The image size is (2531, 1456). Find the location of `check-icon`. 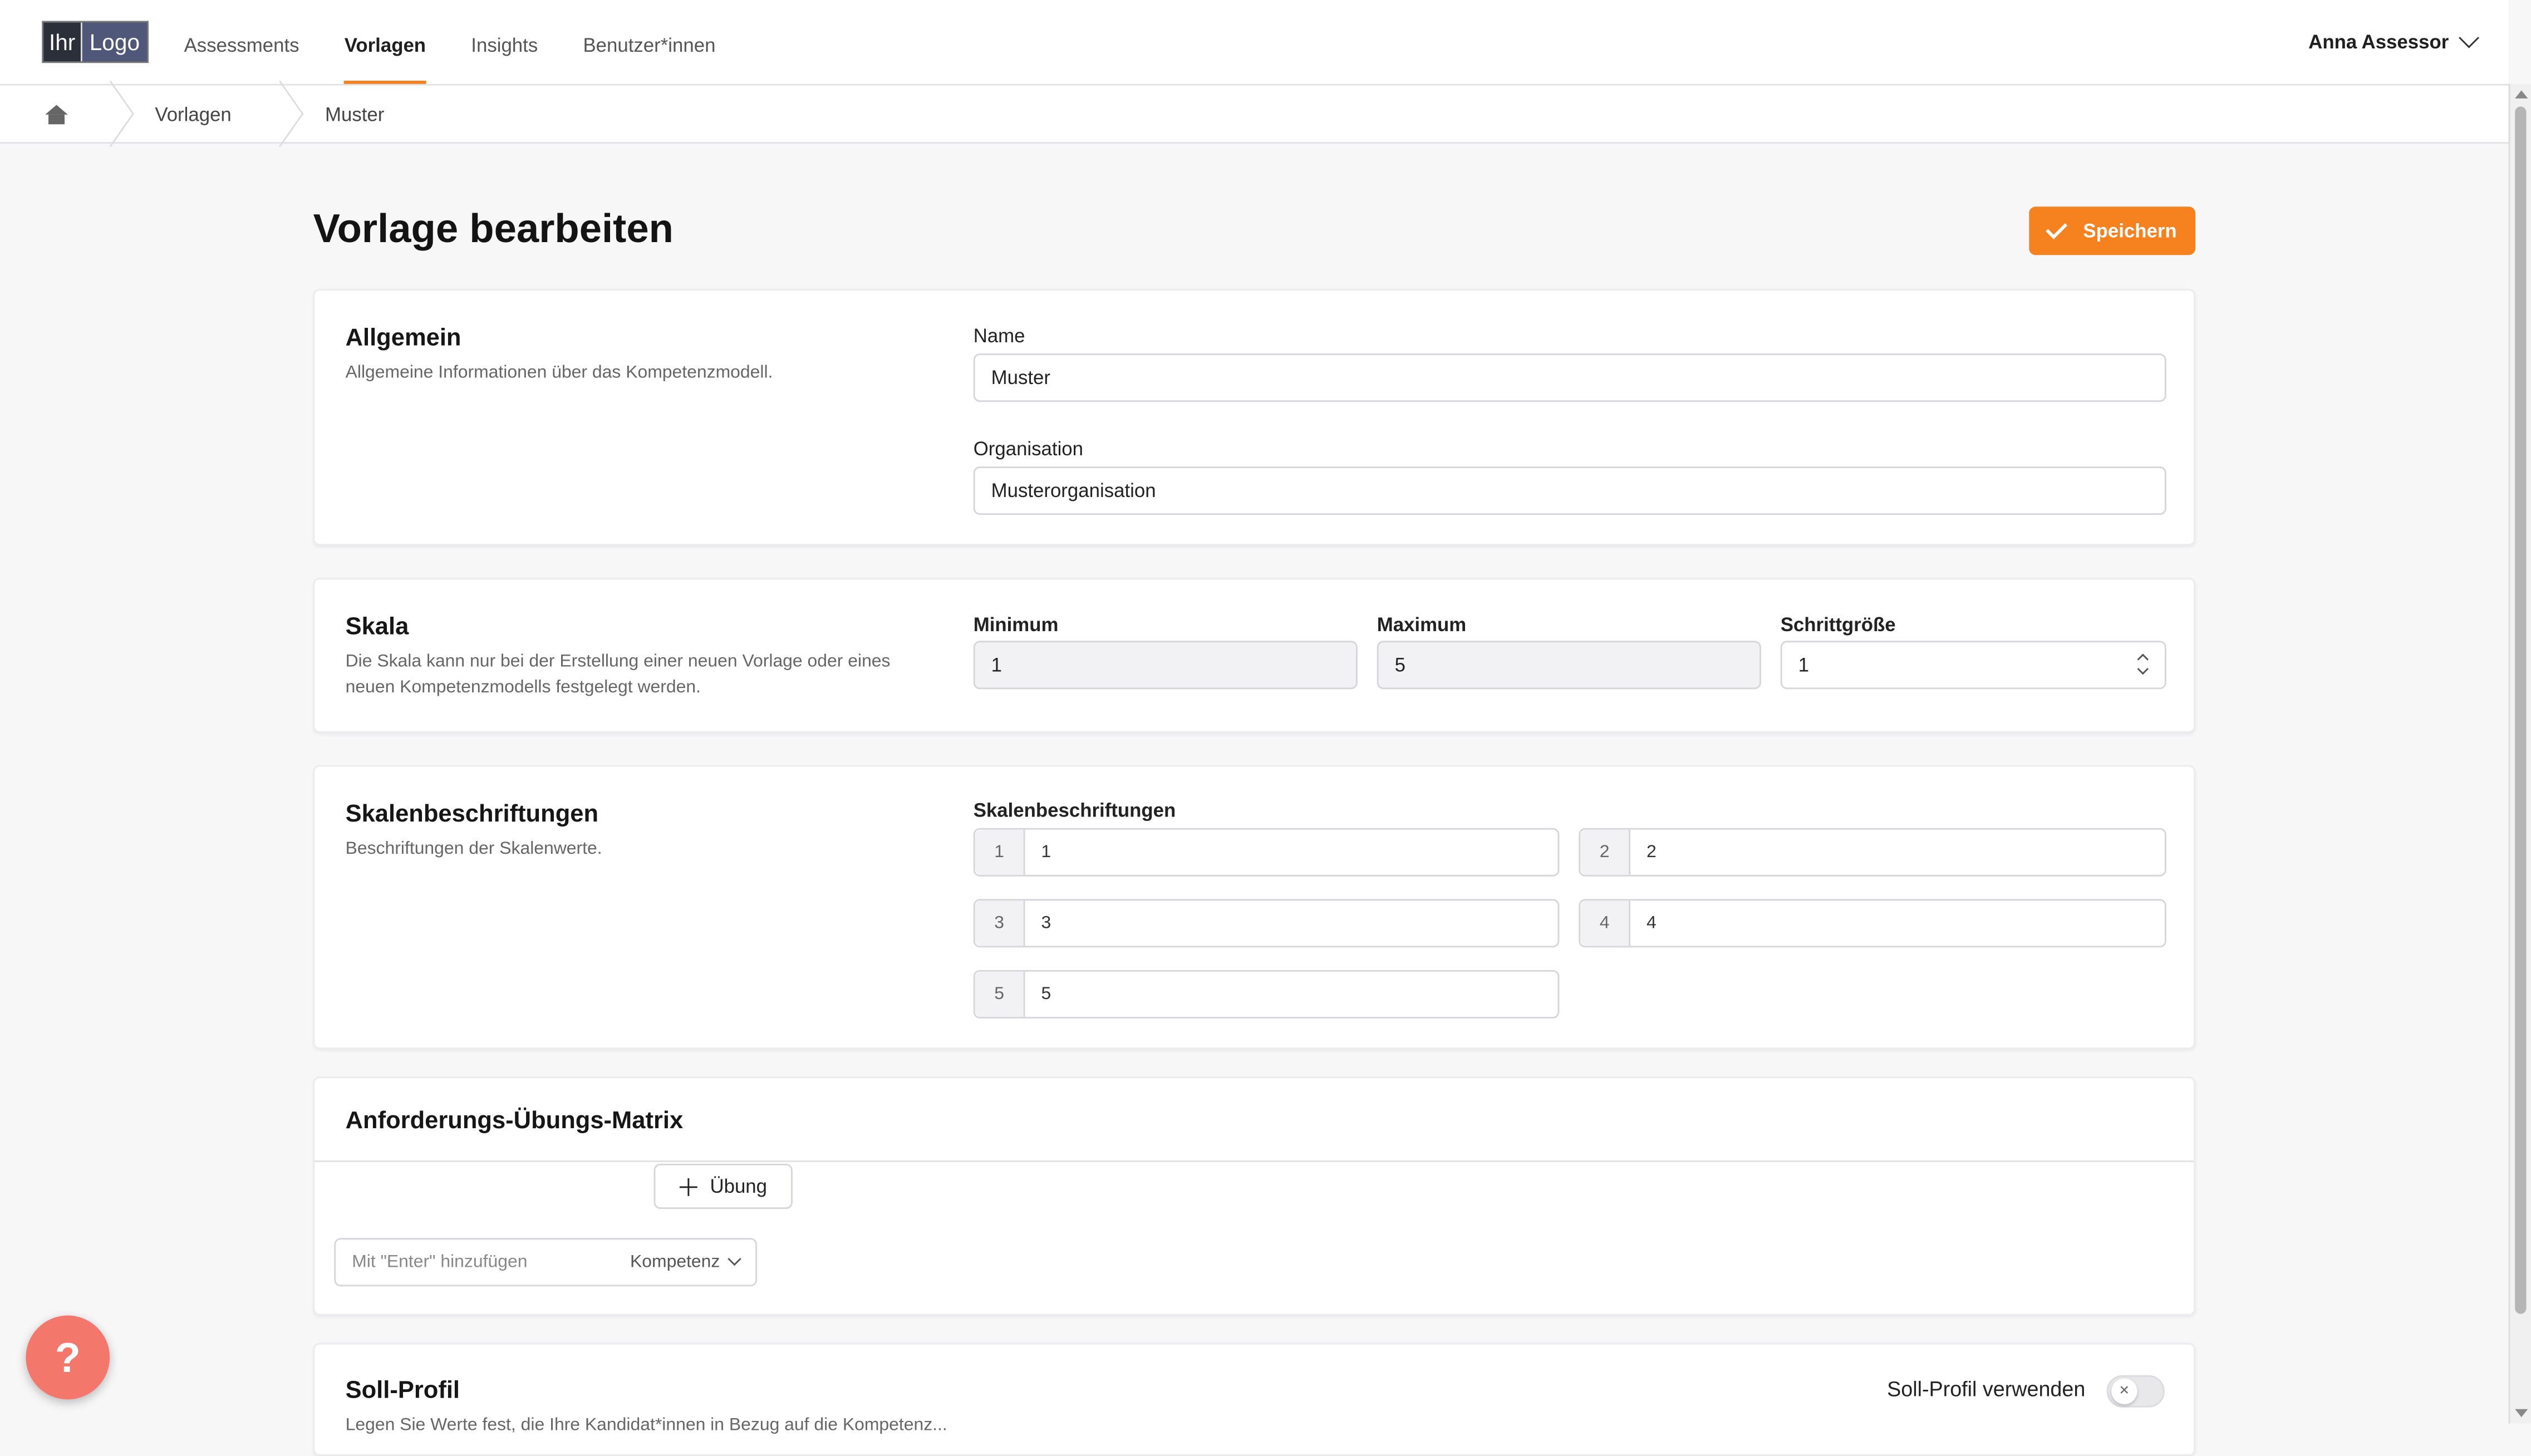

check-icon is located at coordinates (2057, 228).